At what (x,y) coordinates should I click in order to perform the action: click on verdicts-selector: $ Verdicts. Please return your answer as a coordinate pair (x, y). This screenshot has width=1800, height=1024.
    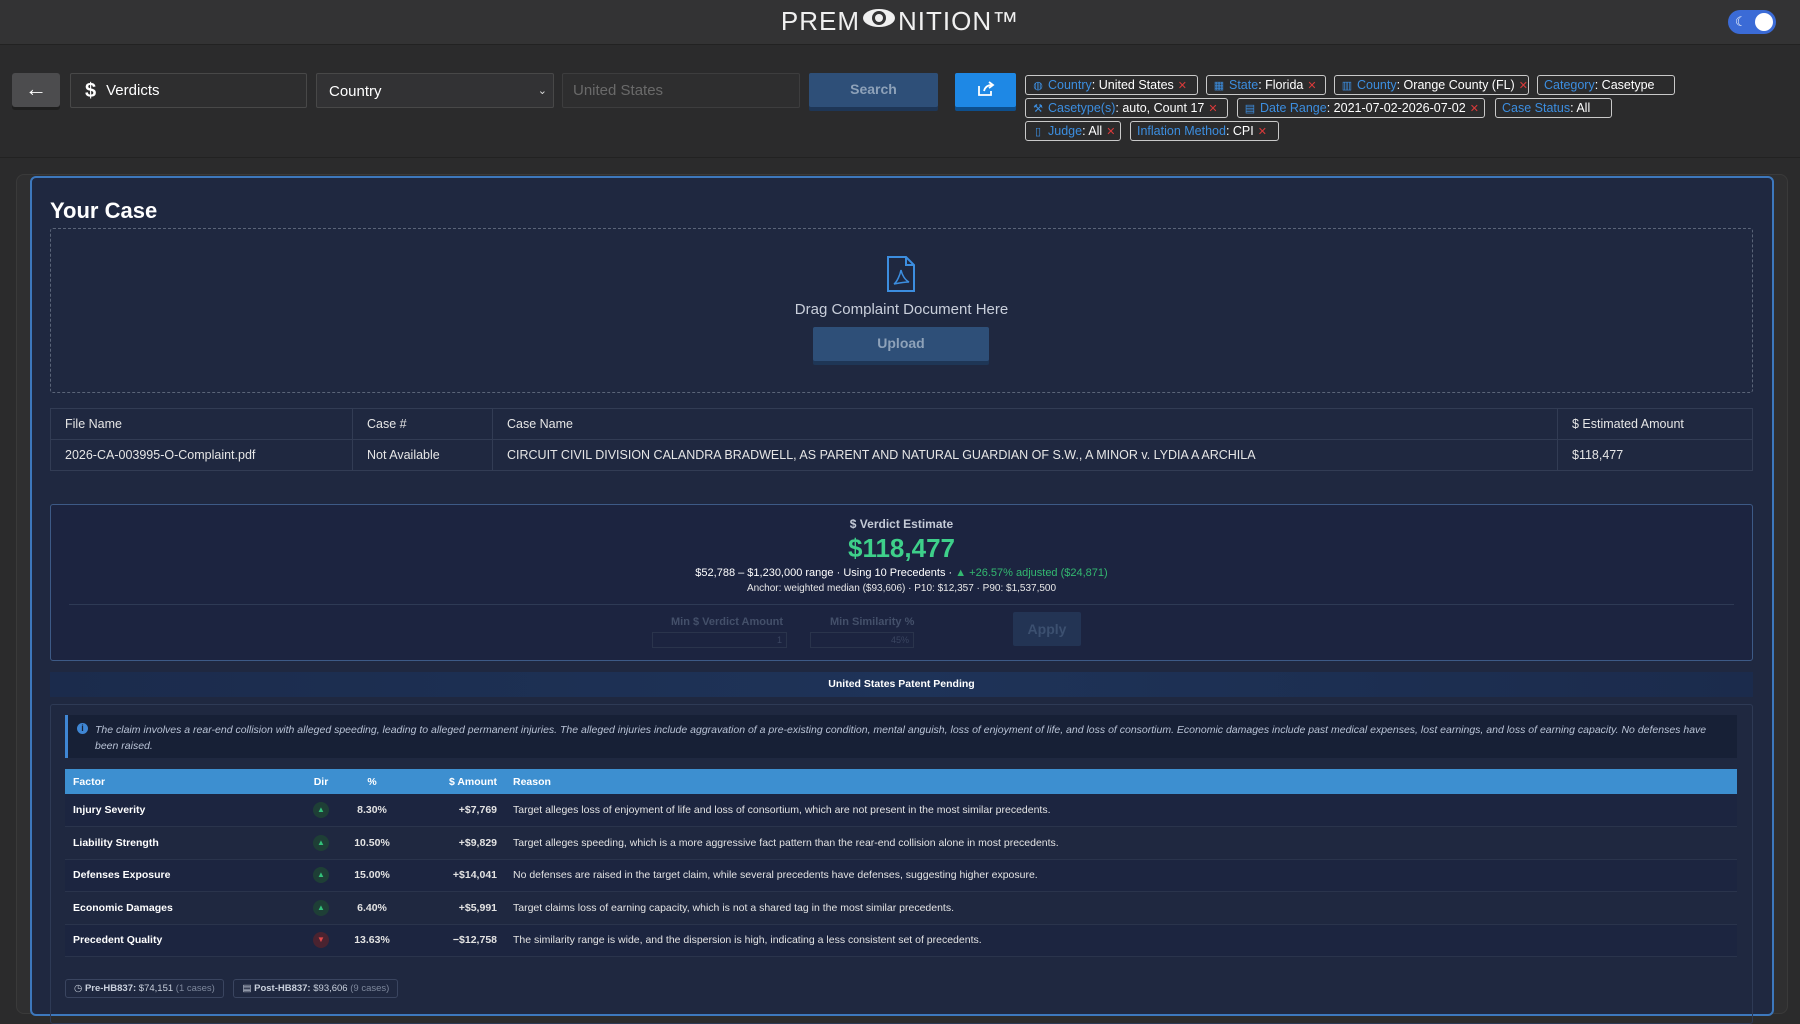
    Looking at the image, I should click on (188, 90).